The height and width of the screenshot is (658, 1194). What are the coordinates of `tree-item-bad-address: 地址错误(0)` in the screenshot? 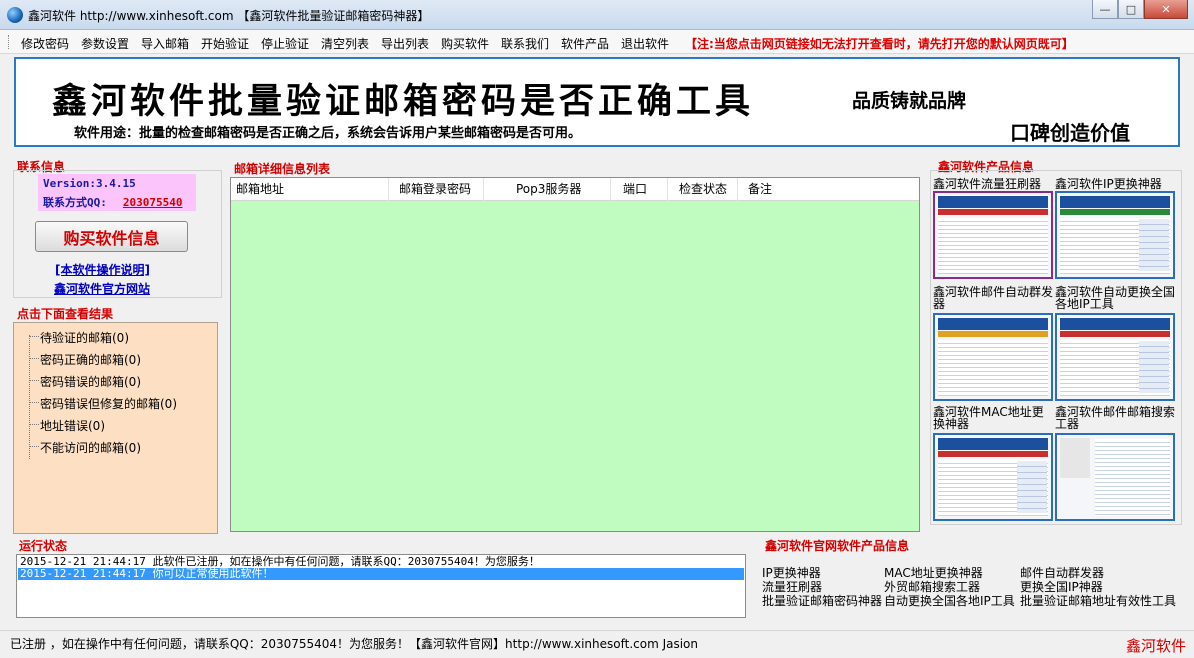 It's located at (72, 425).